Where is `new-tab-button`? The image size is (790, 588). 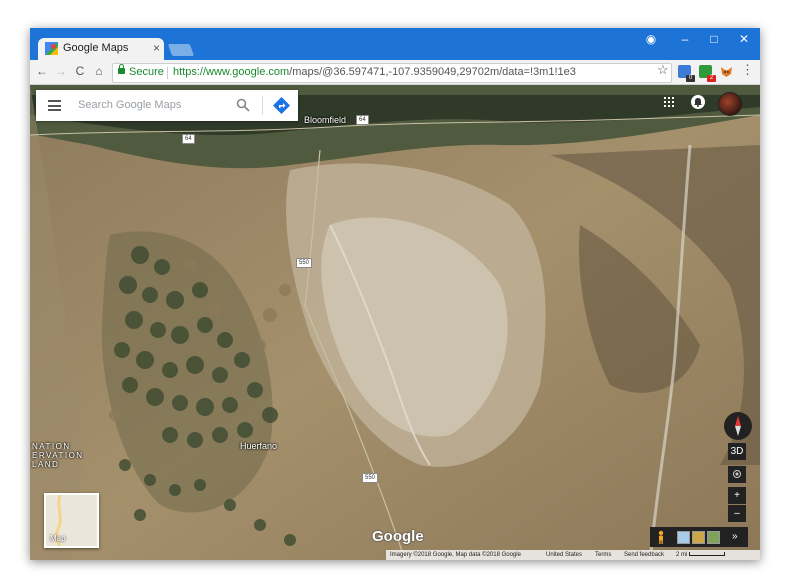 new-tab-button is located at coordinates (181, 50).